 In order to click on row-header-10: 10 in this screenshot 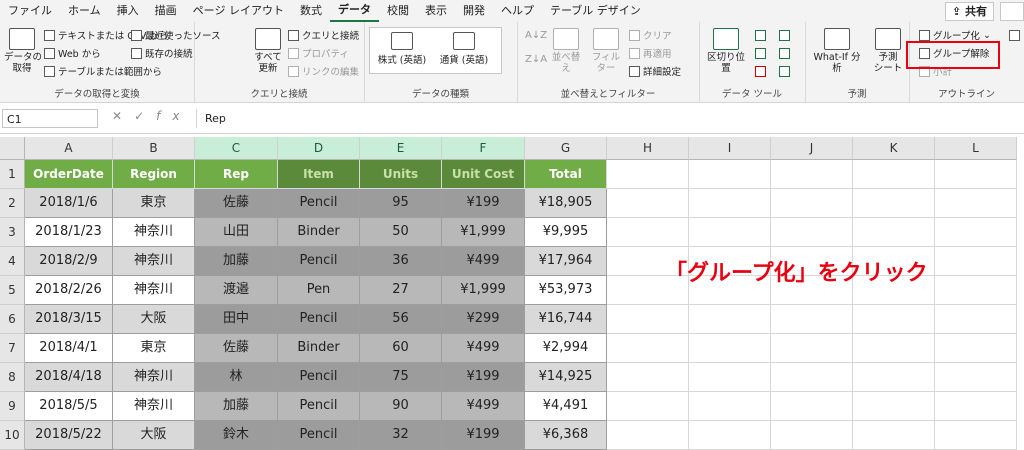, I will do `click(12, 435)`.